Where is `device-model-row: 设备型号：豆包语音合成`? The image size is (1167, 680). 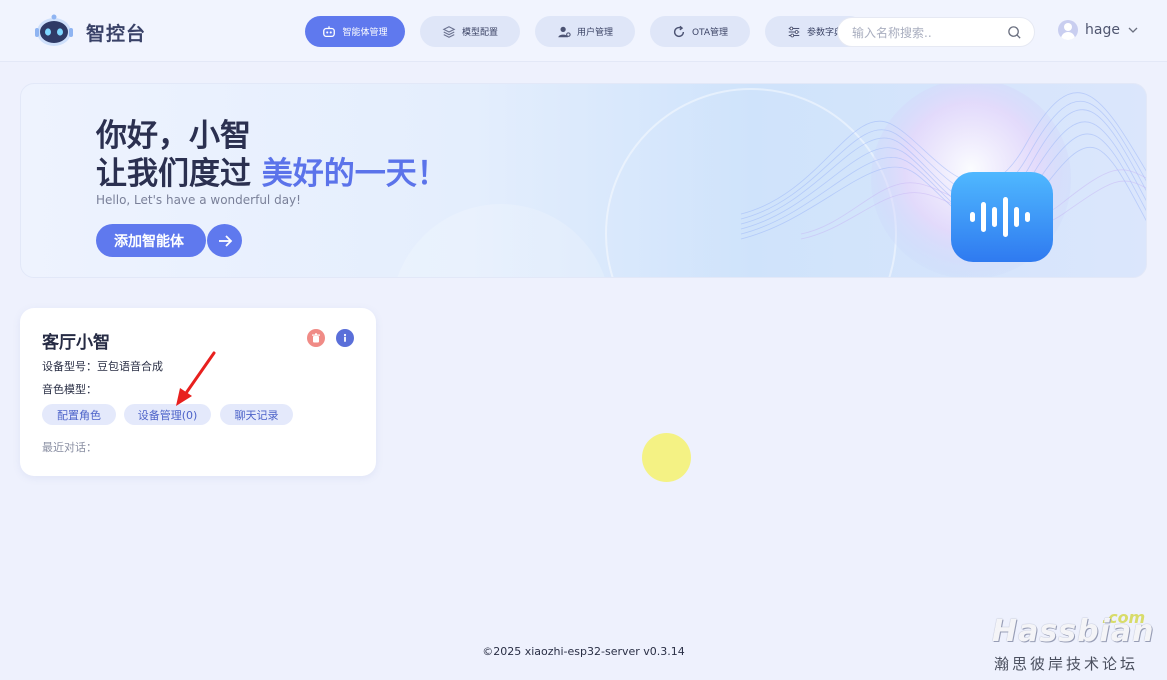 device-model-row: 设备型号：豆包语音合成 is located at coordinates (102, 366).